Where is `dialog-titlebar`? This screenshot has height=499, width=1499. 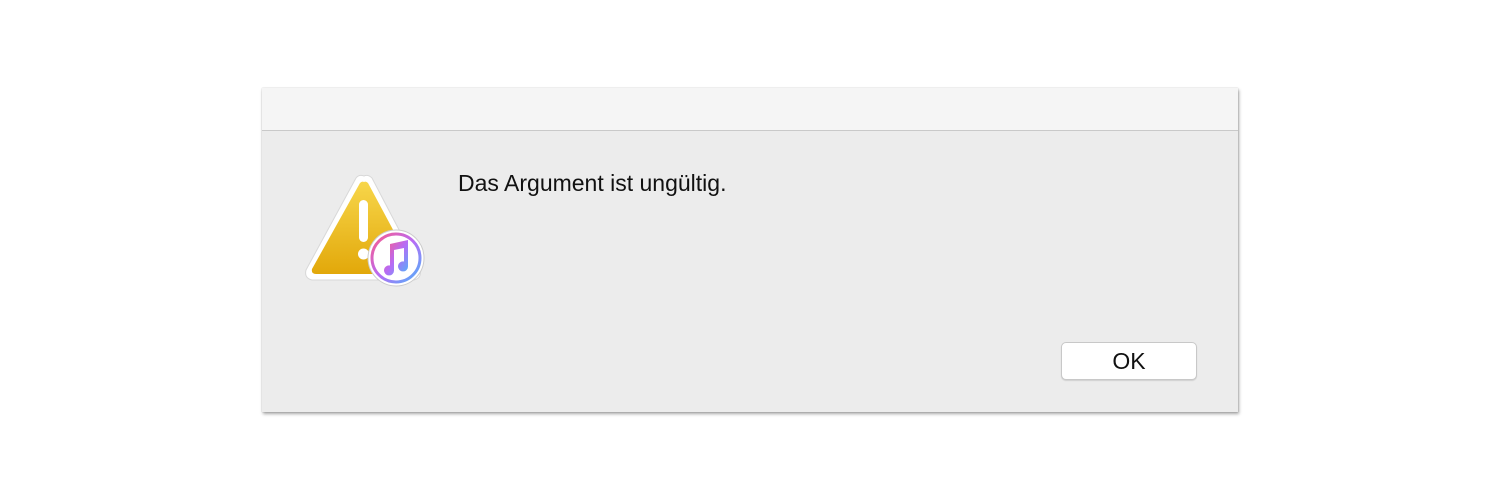
dialog-titlebar is located at coordinates (750, 109).